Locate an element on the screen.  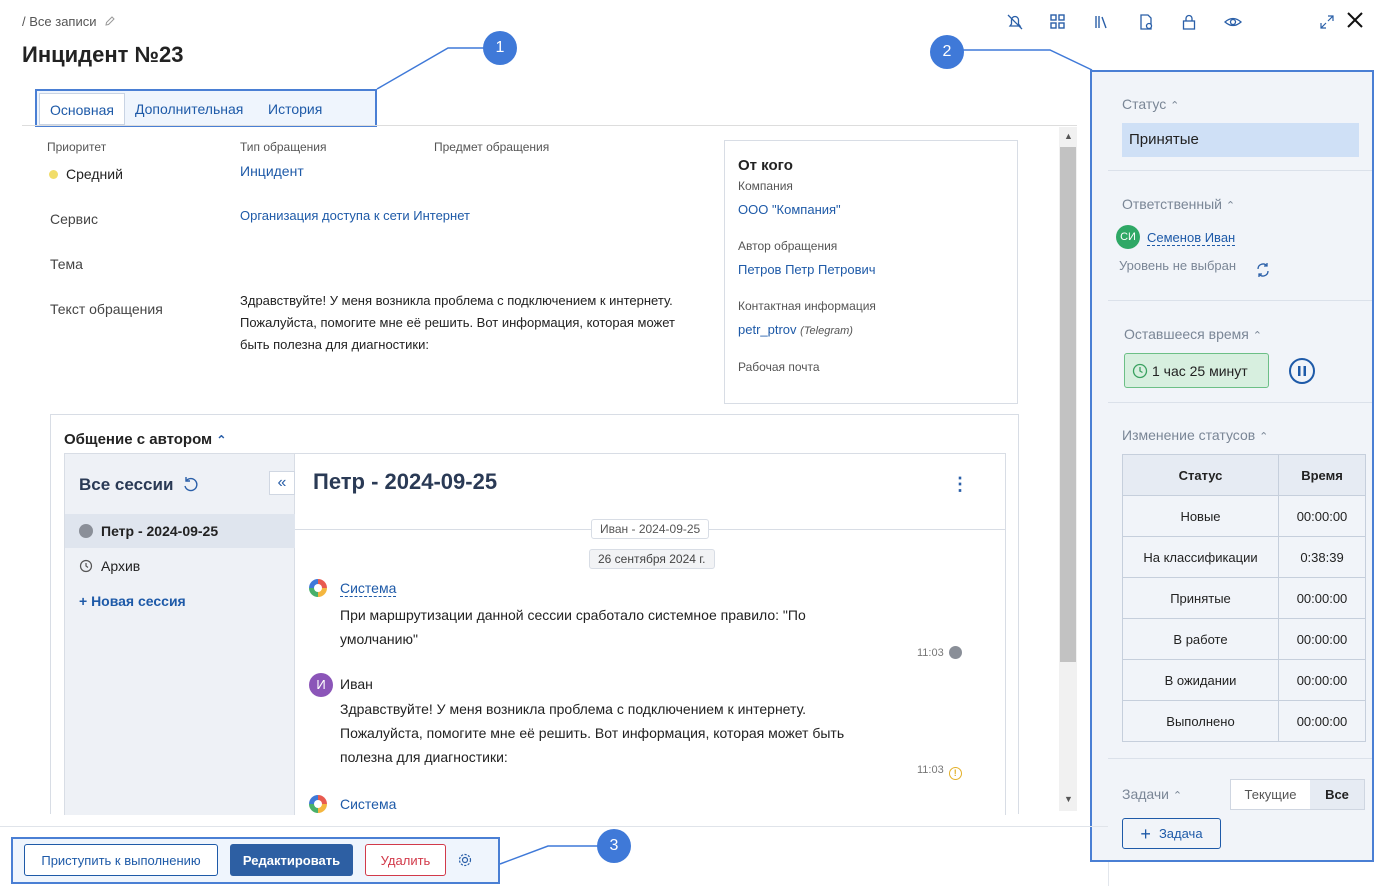
start-work-button: Приступить к выполнению is located at coordinates (121, 860).